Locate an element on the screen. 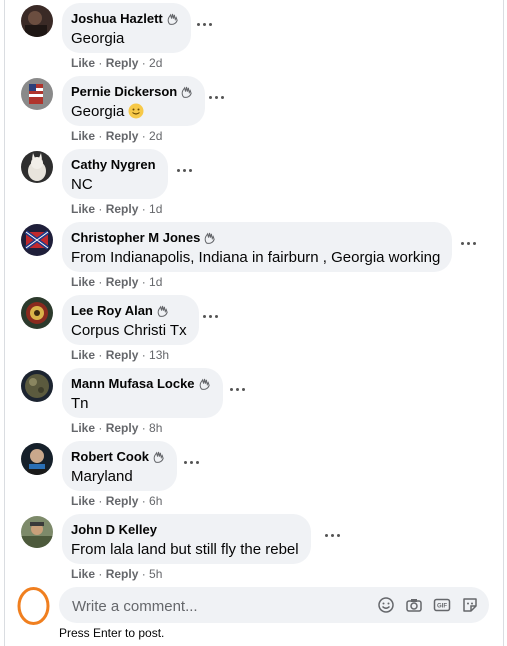  comment-input is located at coordinates (217, 606).